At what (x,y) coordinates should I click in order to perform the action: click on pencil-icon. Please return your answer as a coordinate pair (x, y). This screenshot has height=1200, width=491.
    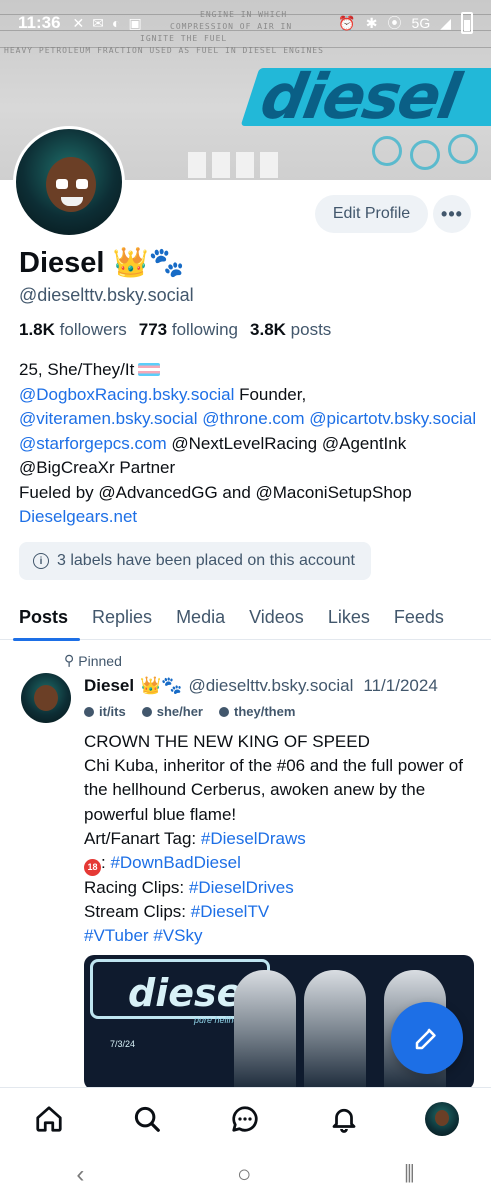
    Looking at the image, I should click on (425, 1039).